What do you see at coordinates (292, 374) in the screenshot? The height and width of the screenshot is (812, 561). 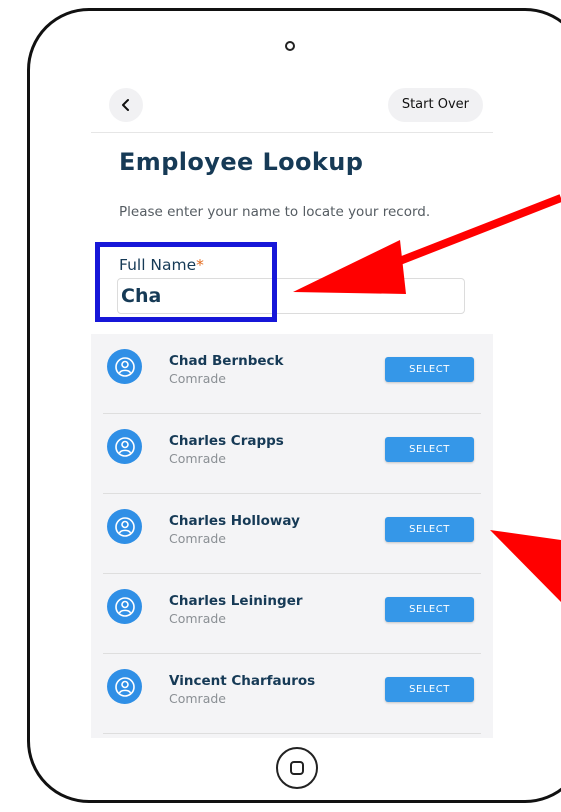 I see `list-item: Chad Bernbeck Comrade SELECT` at bounding box center [292, 374].